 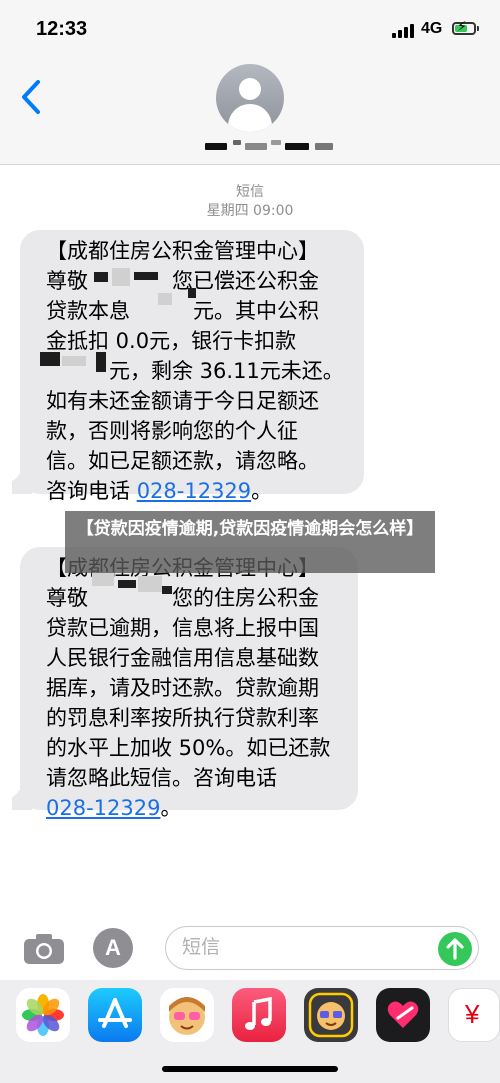 What do you see at coordinates (182, 658) in the screenshot?
I see `message-line: 人民银行金融信用信息基础数` at bounding box center [182, 658].